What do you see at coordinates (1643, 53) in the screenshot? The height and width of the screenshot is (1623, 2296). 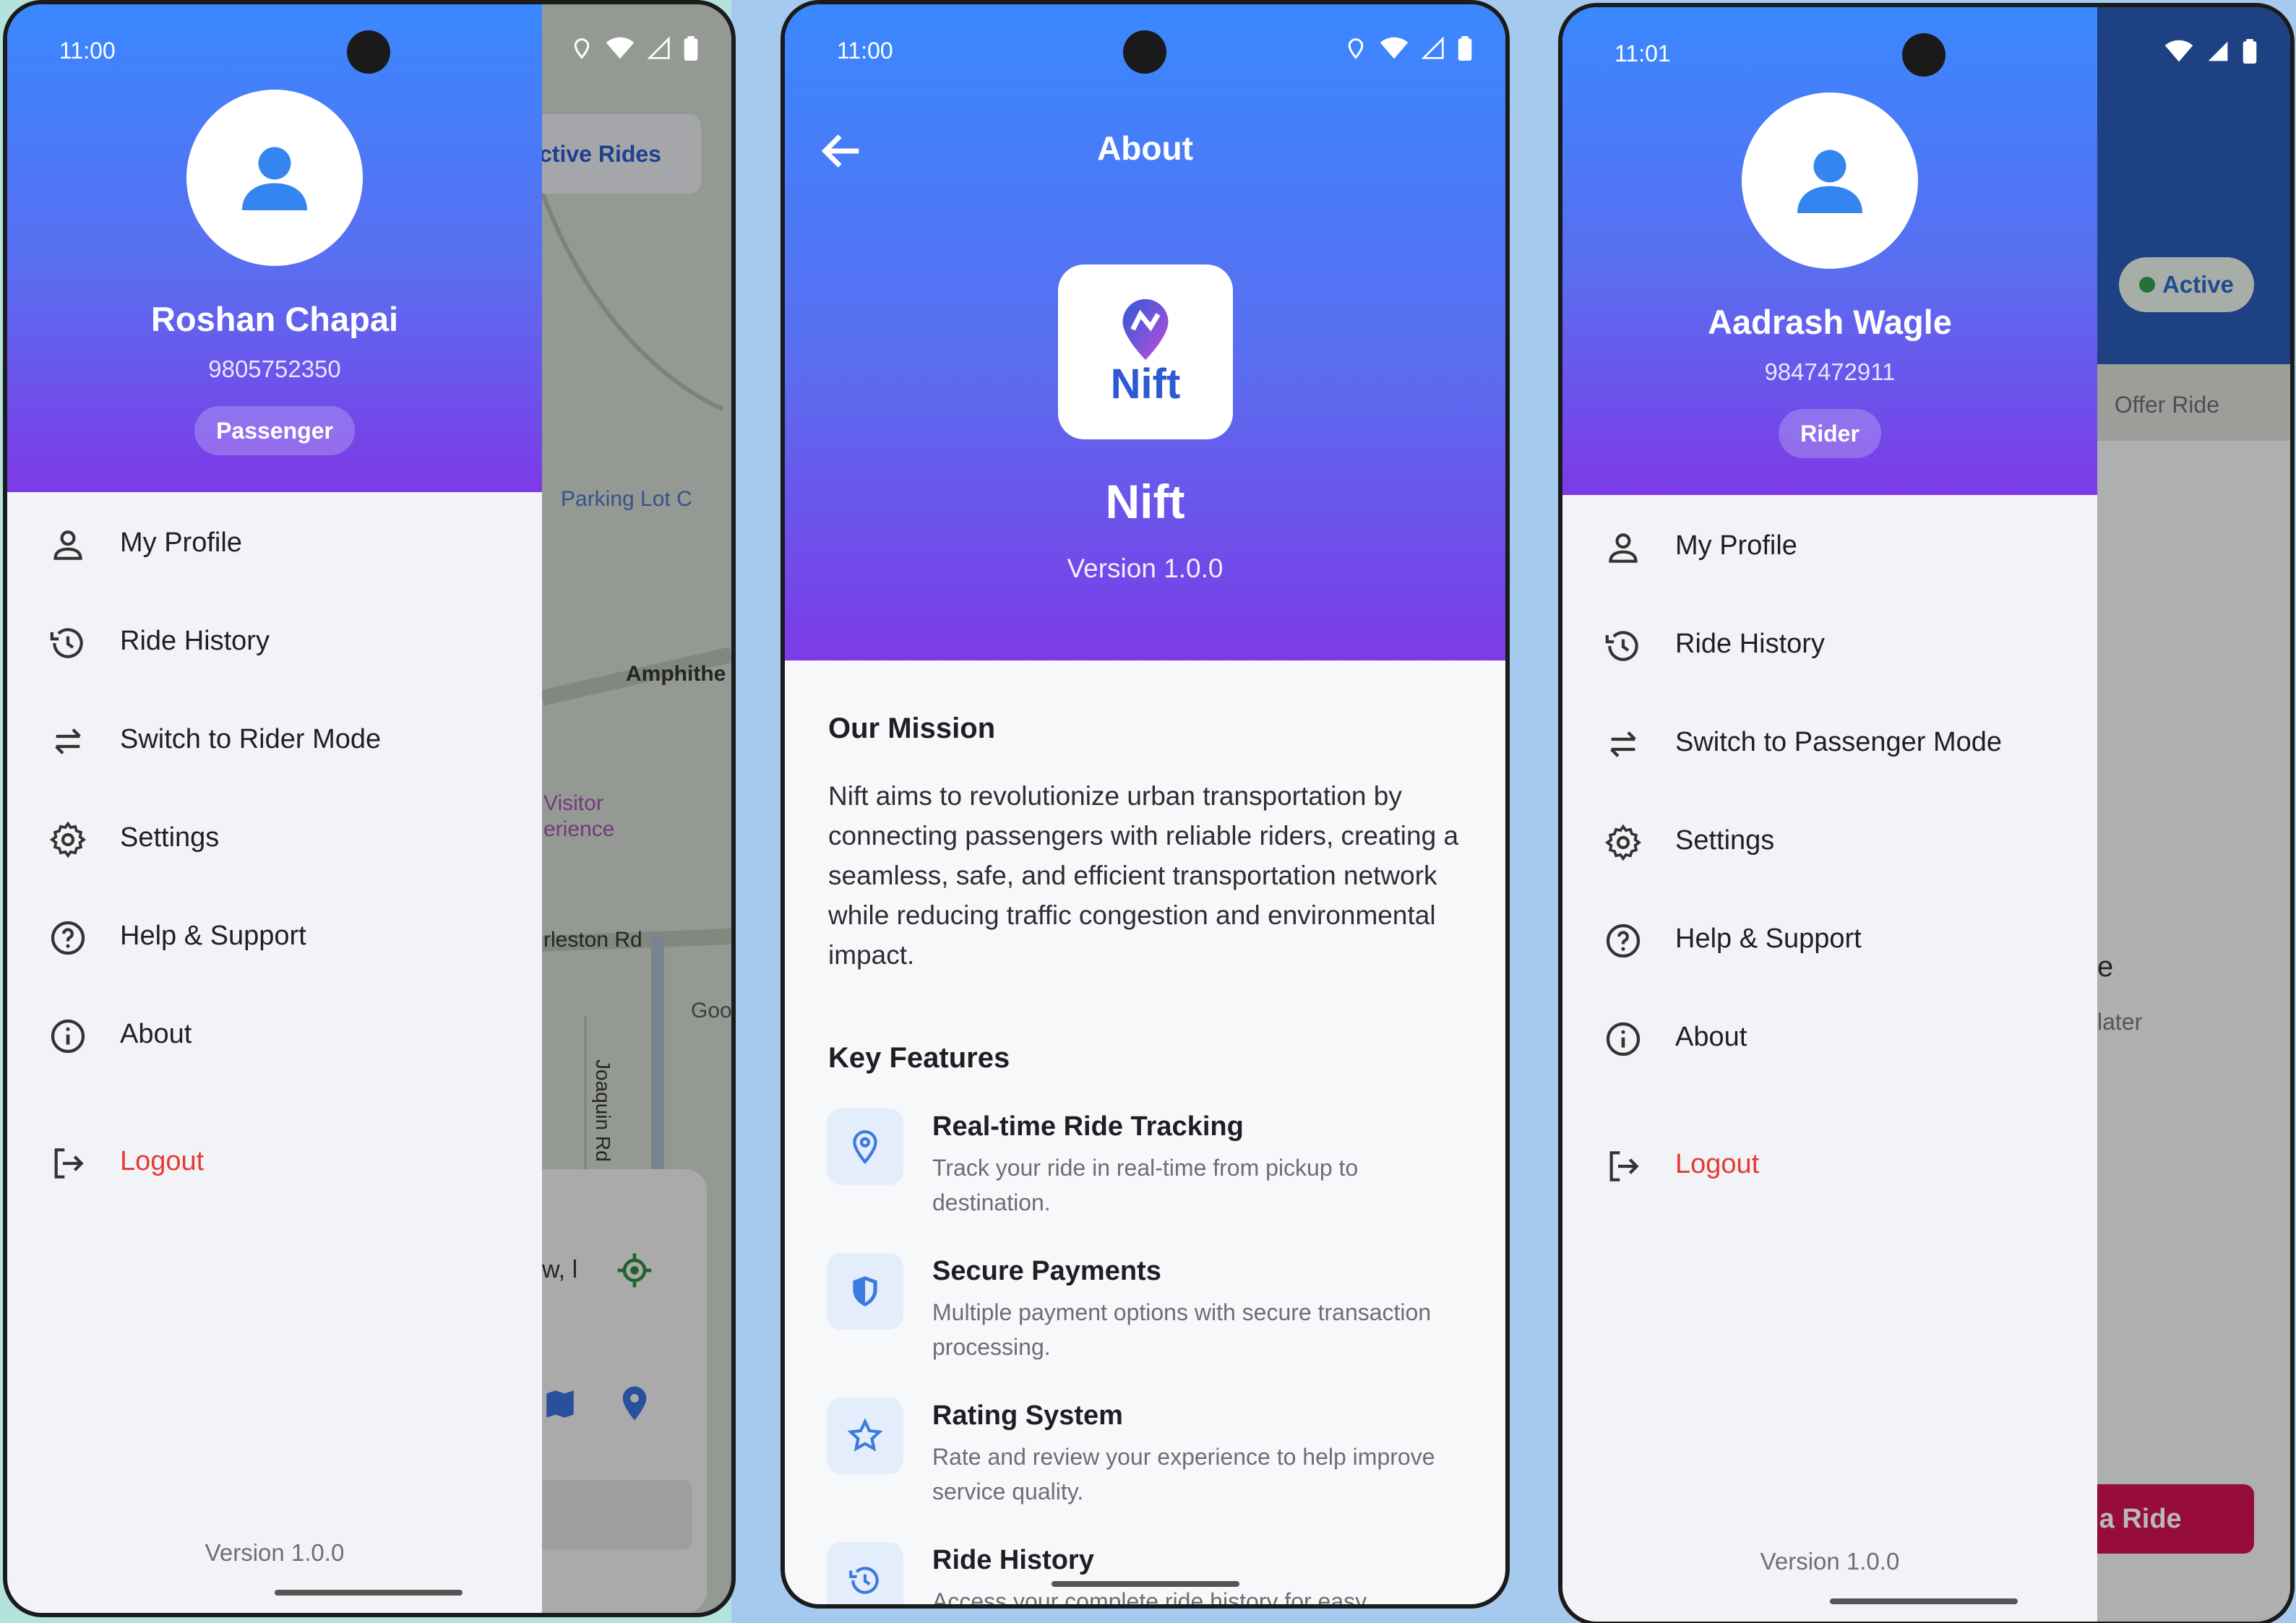 I see `status-time: 11:01` at bounding box center [1643, 53].